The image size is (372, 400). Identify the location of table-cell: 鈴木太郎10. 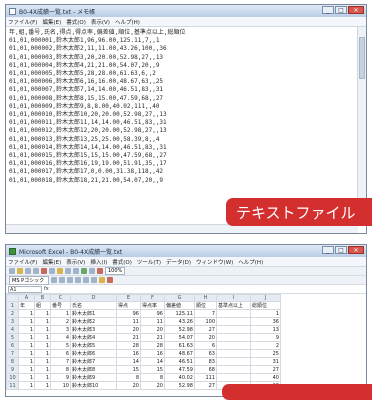
(93, 385).